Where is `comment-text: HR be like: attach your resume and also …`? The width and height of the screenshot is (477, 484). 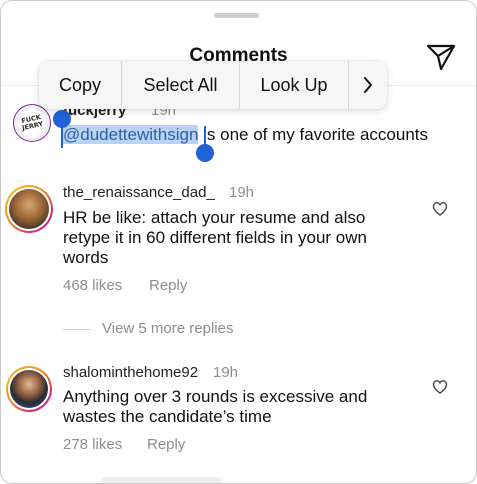
comment-text: HR be like: attach your resume and also … is located at coordinates (215, 237).